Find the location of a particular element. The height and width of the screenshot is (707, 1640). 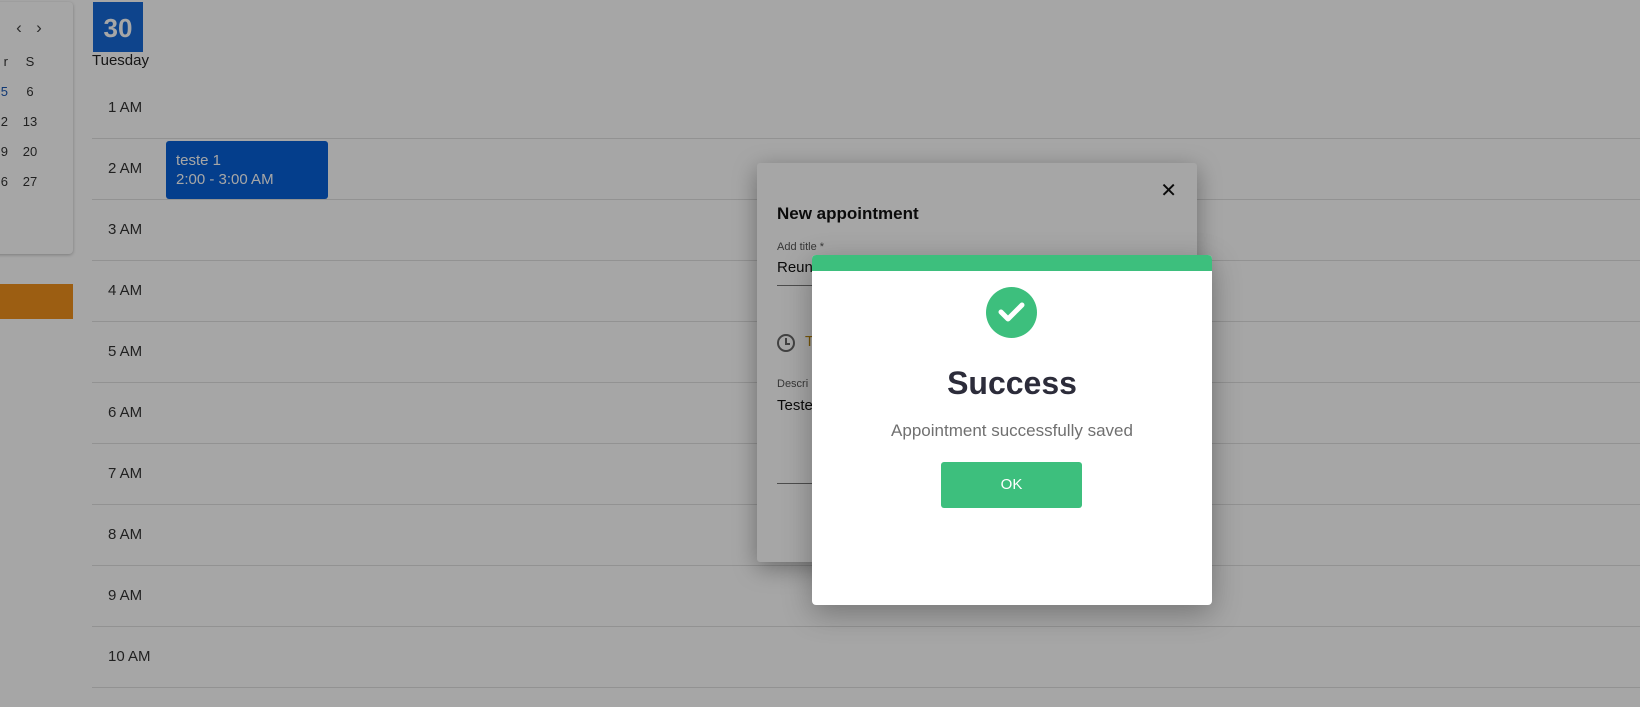

success-modal-accent-bar is located at coordinates (1012, 263).